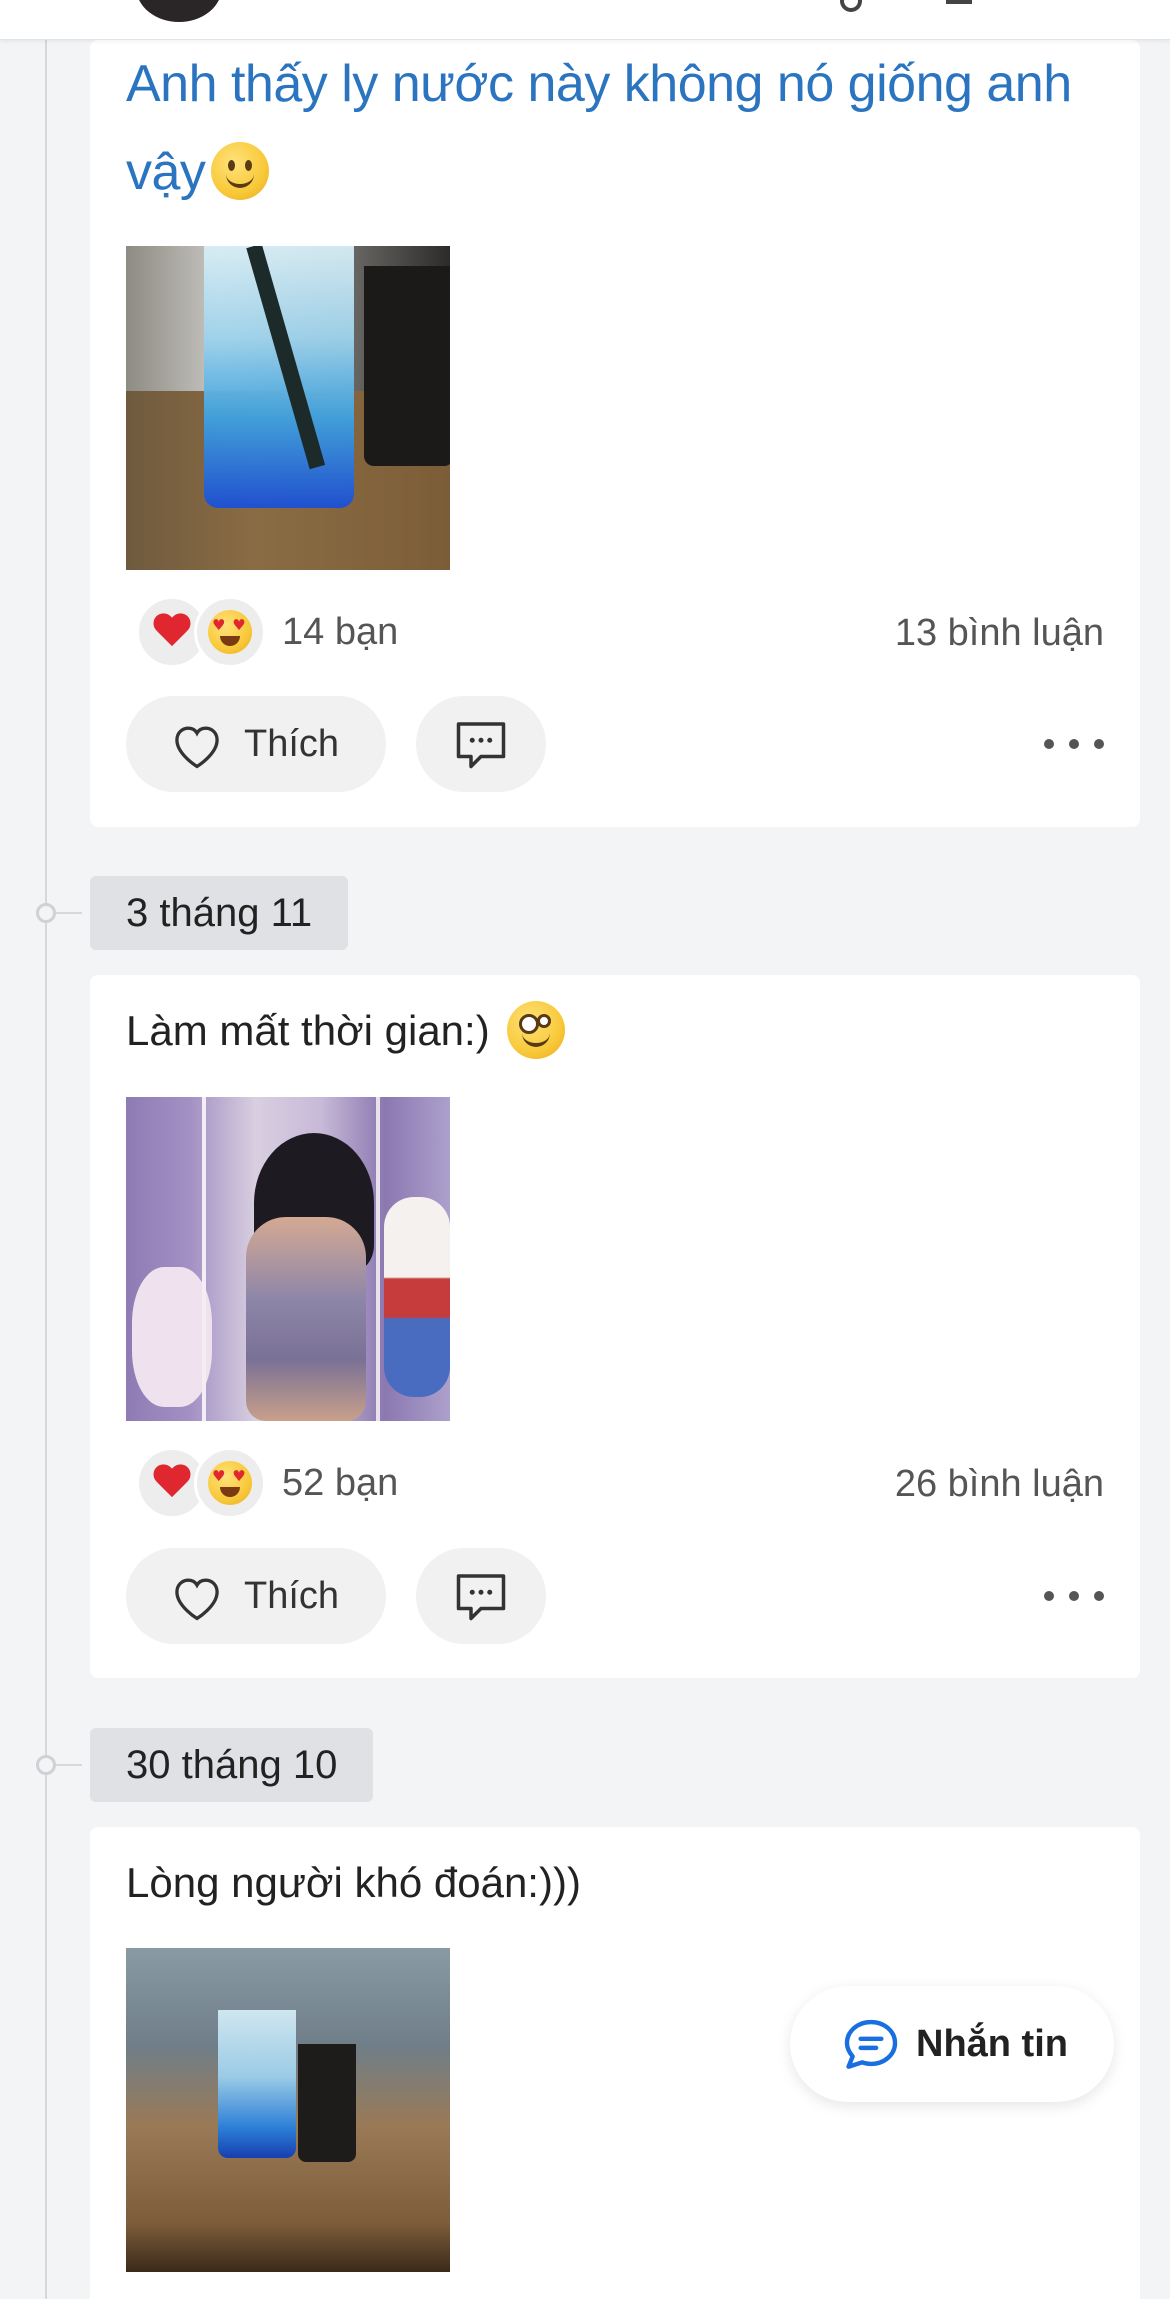 The image size is (1170, 2299). I want to click on message-button-label: Nhắn tin, so click(992, 2043).